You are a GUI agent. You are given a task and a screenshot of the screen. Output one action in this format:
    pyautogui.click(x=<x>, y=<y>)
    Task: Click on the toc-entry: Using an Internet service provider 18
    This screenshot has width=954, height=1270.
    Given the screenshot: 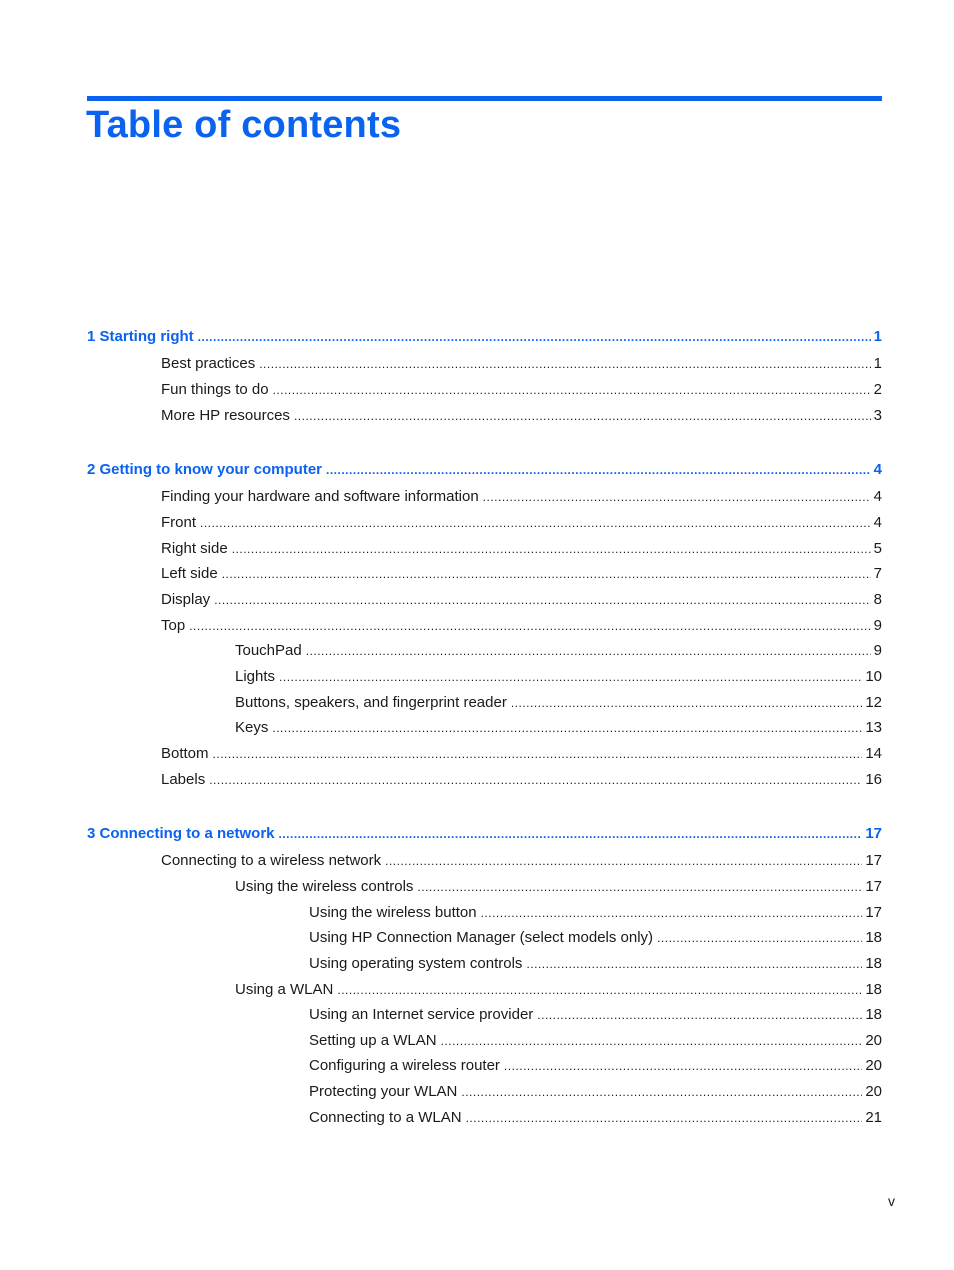 What is the action you would take?
    pyautogui.click(x=595, y=1015)
    